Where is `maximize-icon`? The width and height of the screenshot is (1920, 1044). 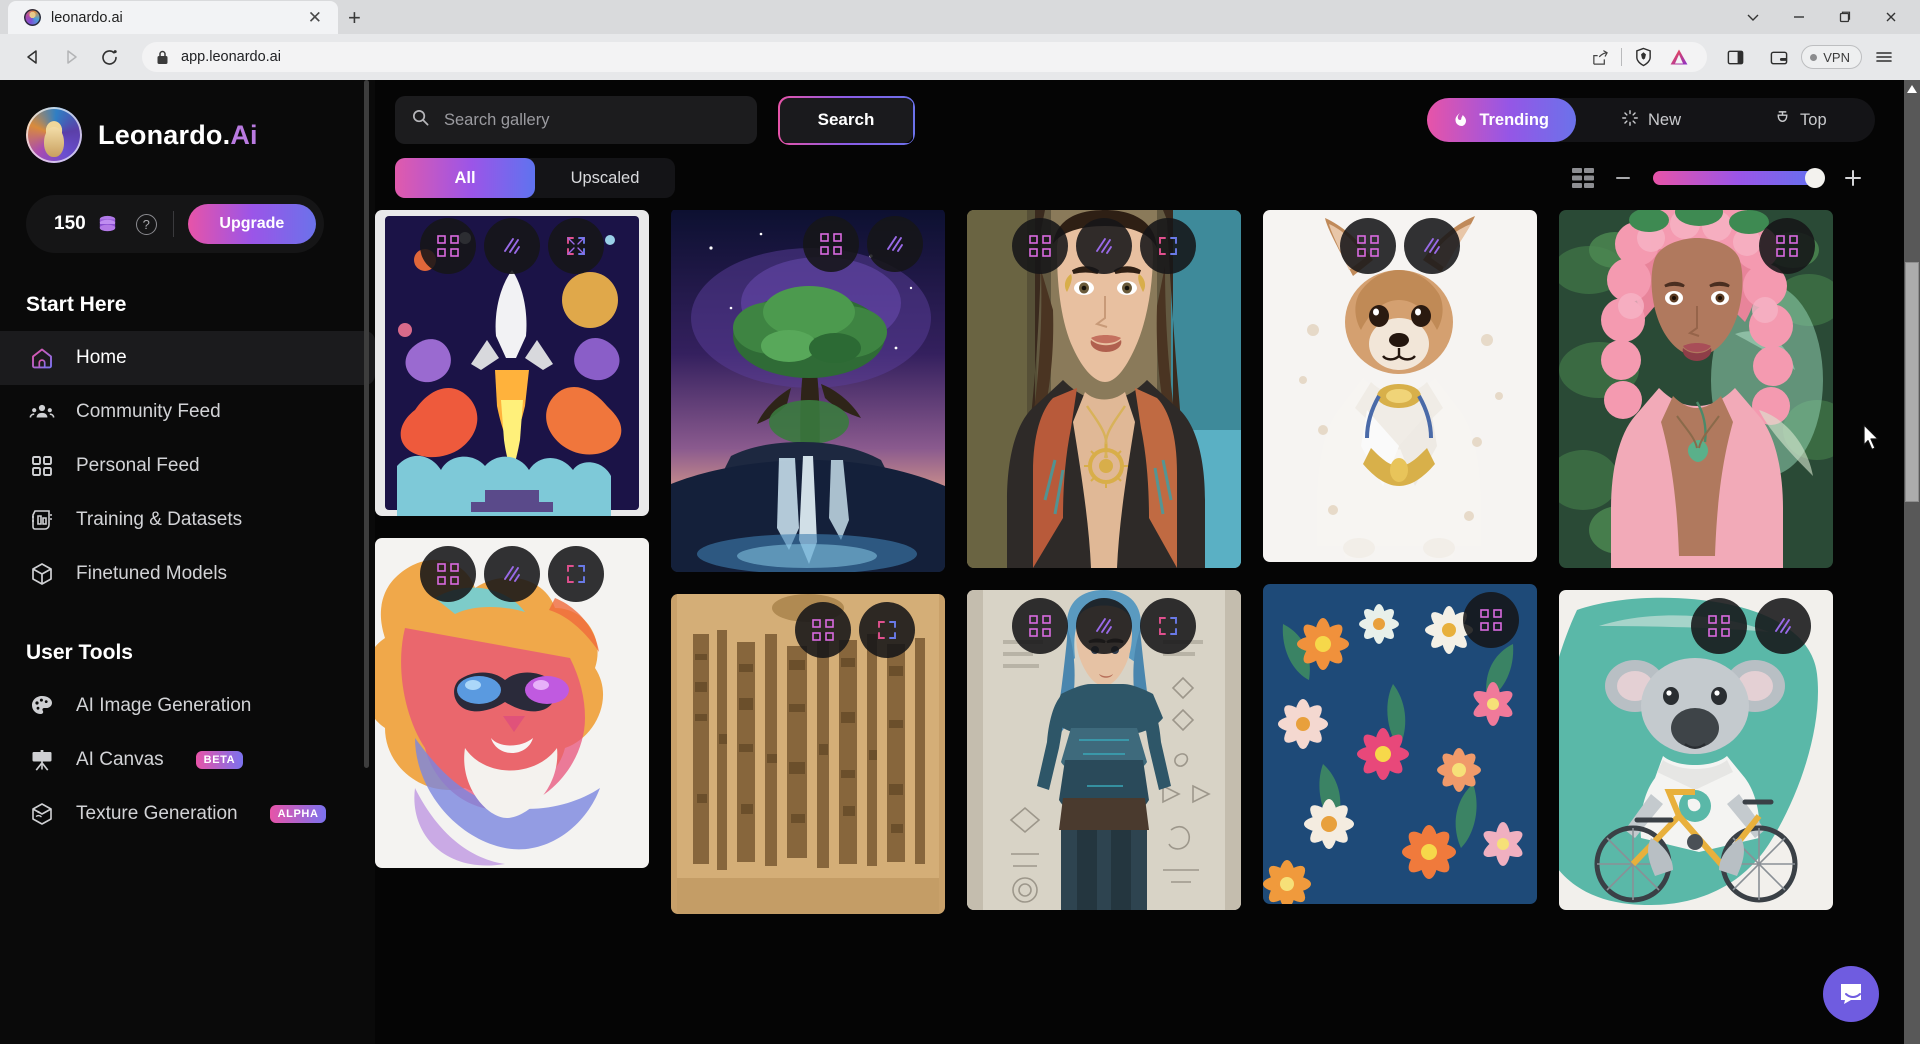 maximize-icon is located at coordinates (1845, 17).